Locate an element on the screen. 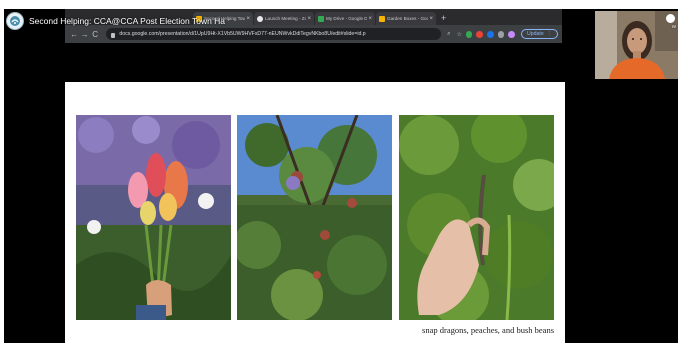 The width and height of the screenshot is (682, 348). drive-icon is located at coordinates (321, 18).